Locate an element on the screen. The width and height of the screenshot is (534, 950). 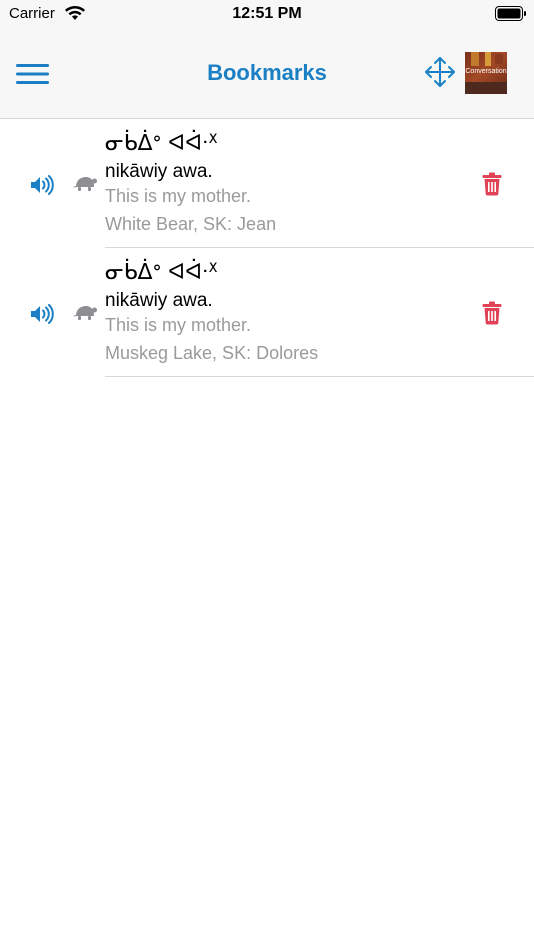
move-arrows-icon is located at coordinates (440, 72).